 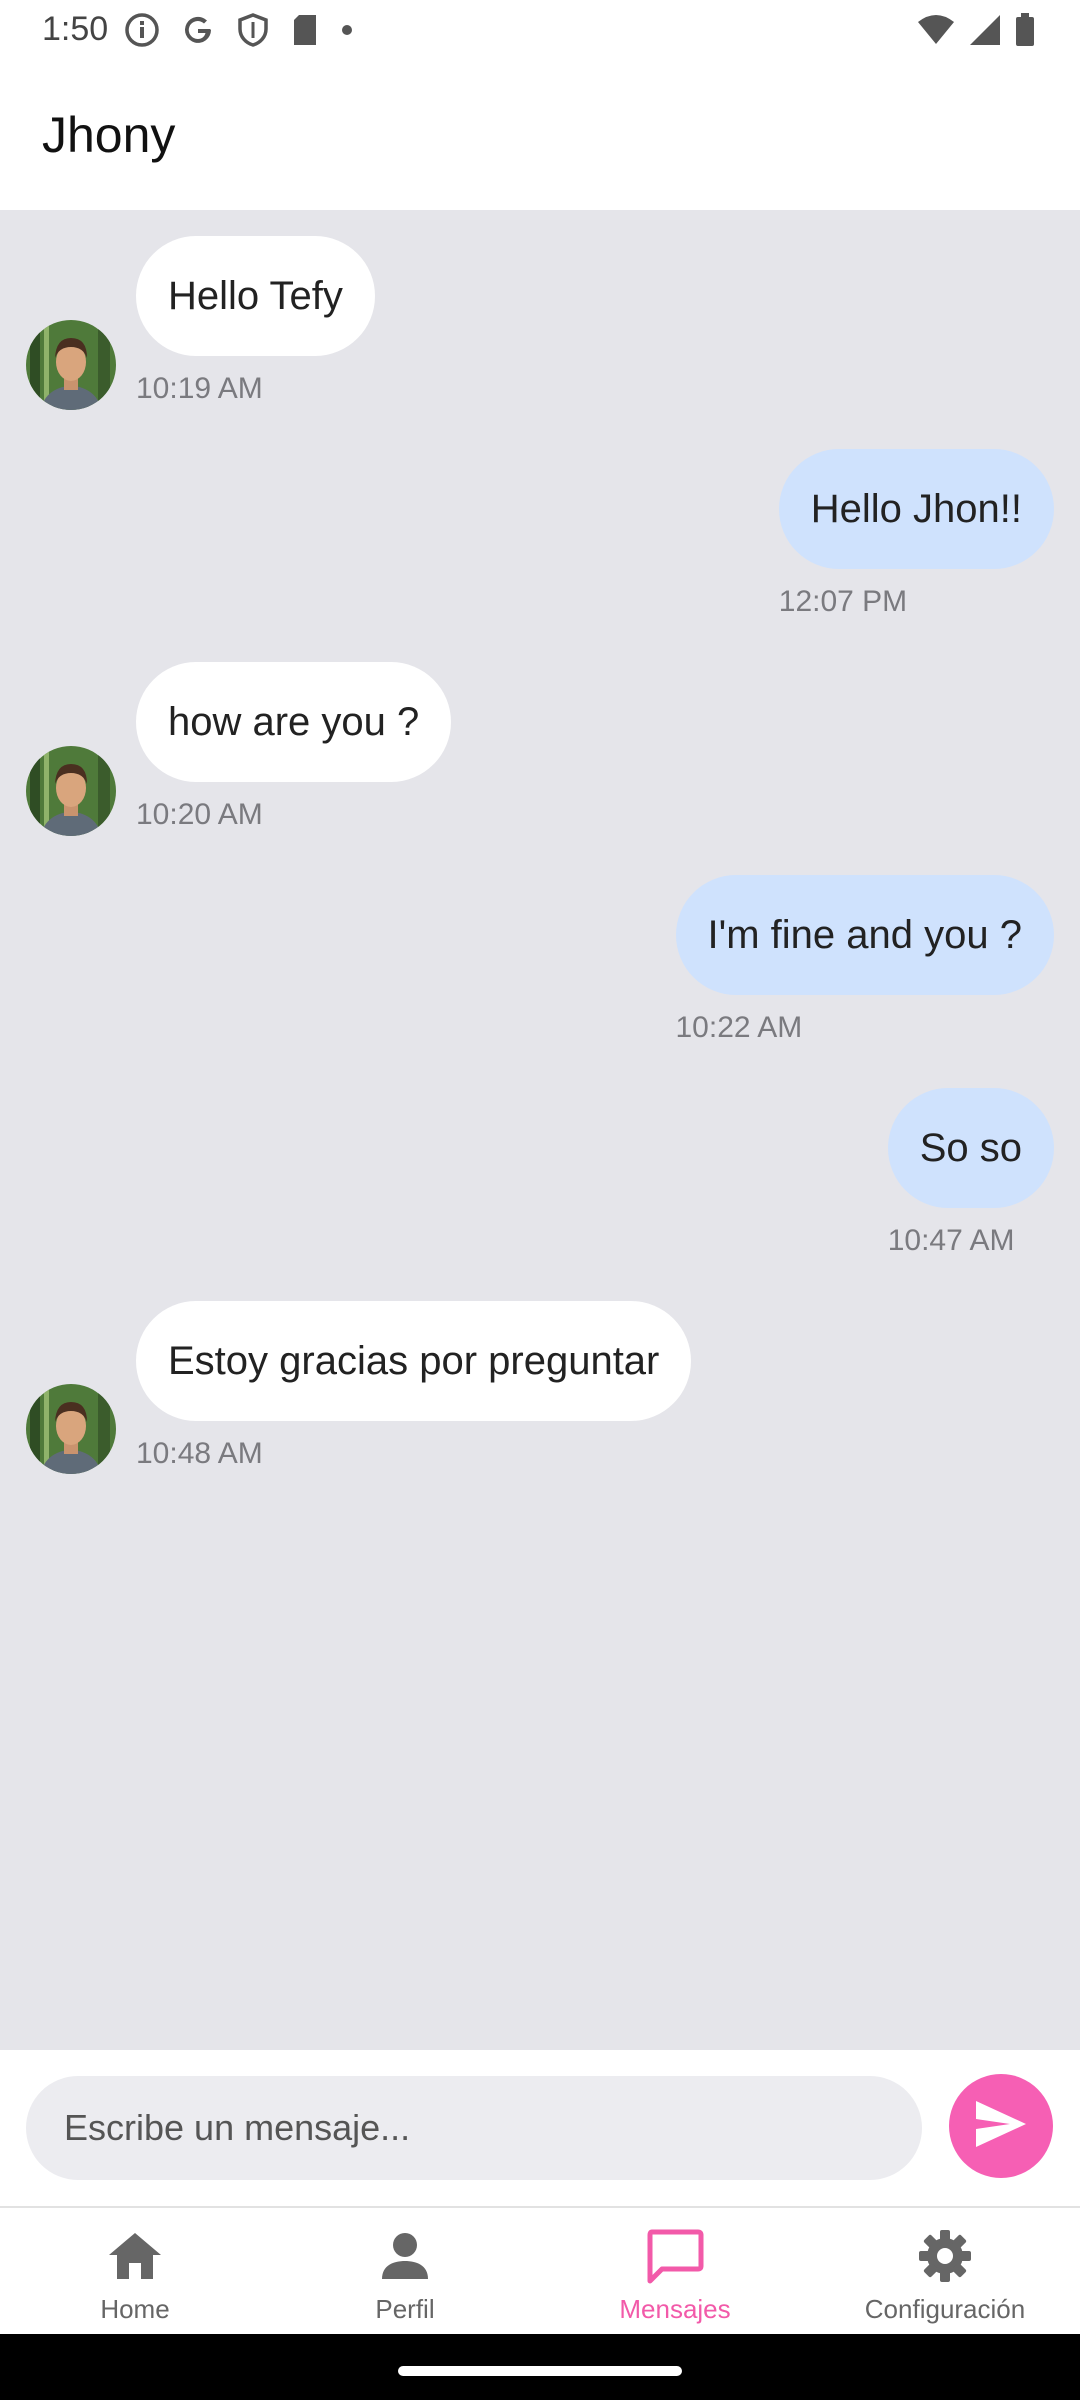 I want to click on send-button, so click(x=1001, y=2126).